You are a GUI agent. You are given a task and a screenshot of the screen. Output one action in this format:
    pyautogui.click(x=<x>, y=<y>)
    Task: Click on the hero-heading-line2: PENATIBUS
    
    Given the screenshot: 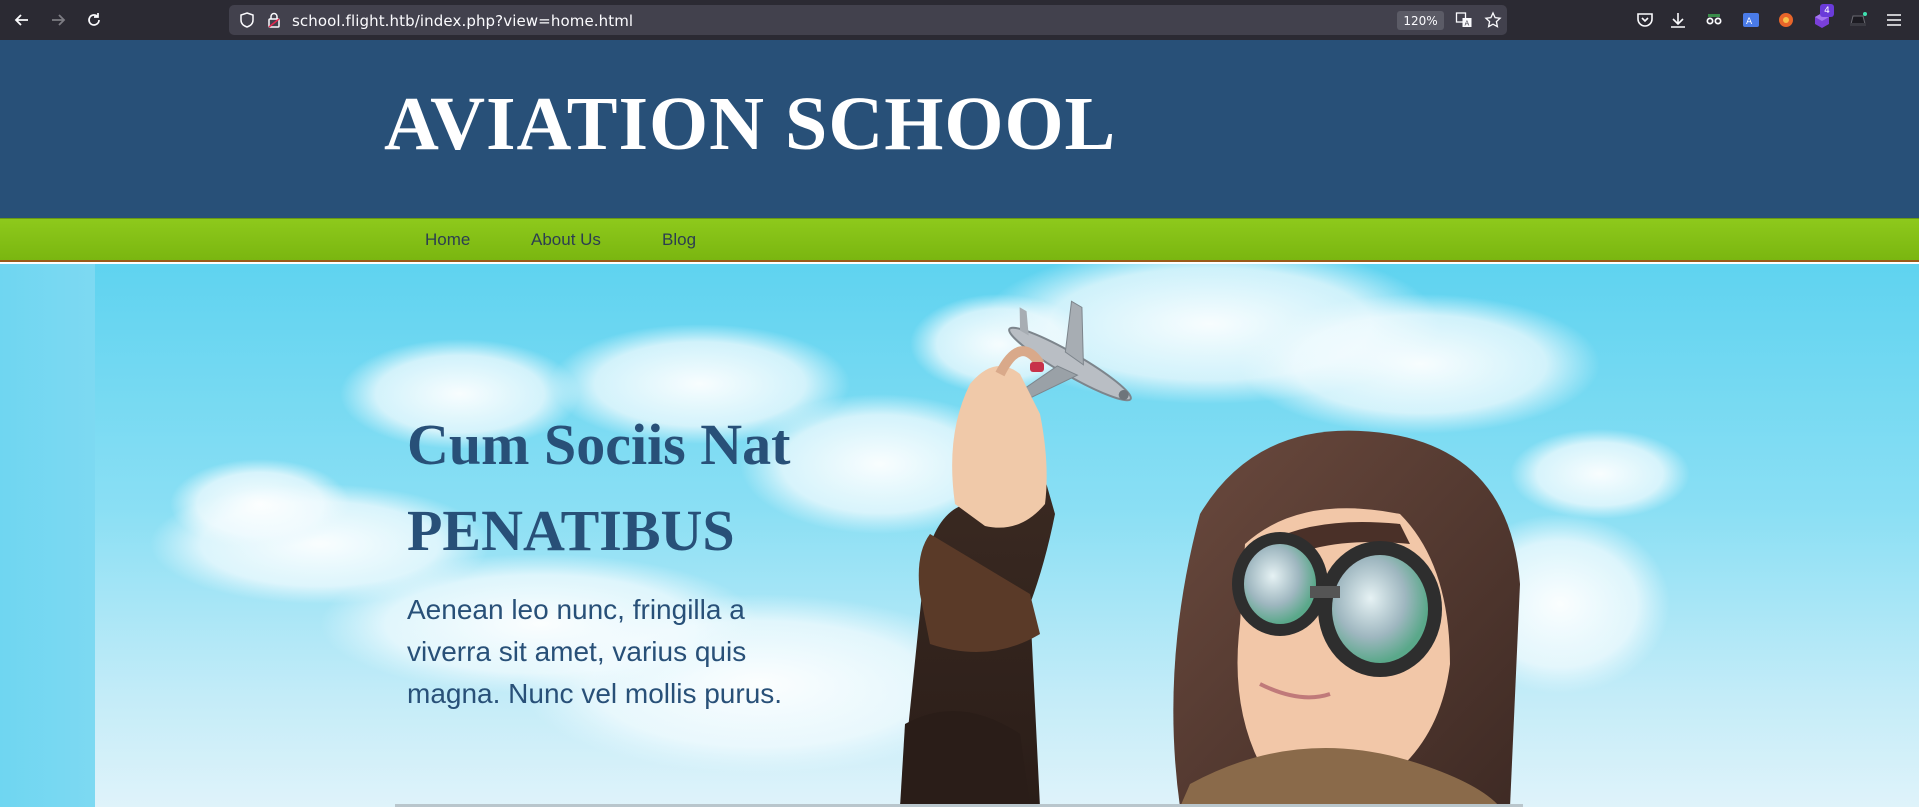 What is the action you would take?
    pyautogui.click(x=571, y=530)
    